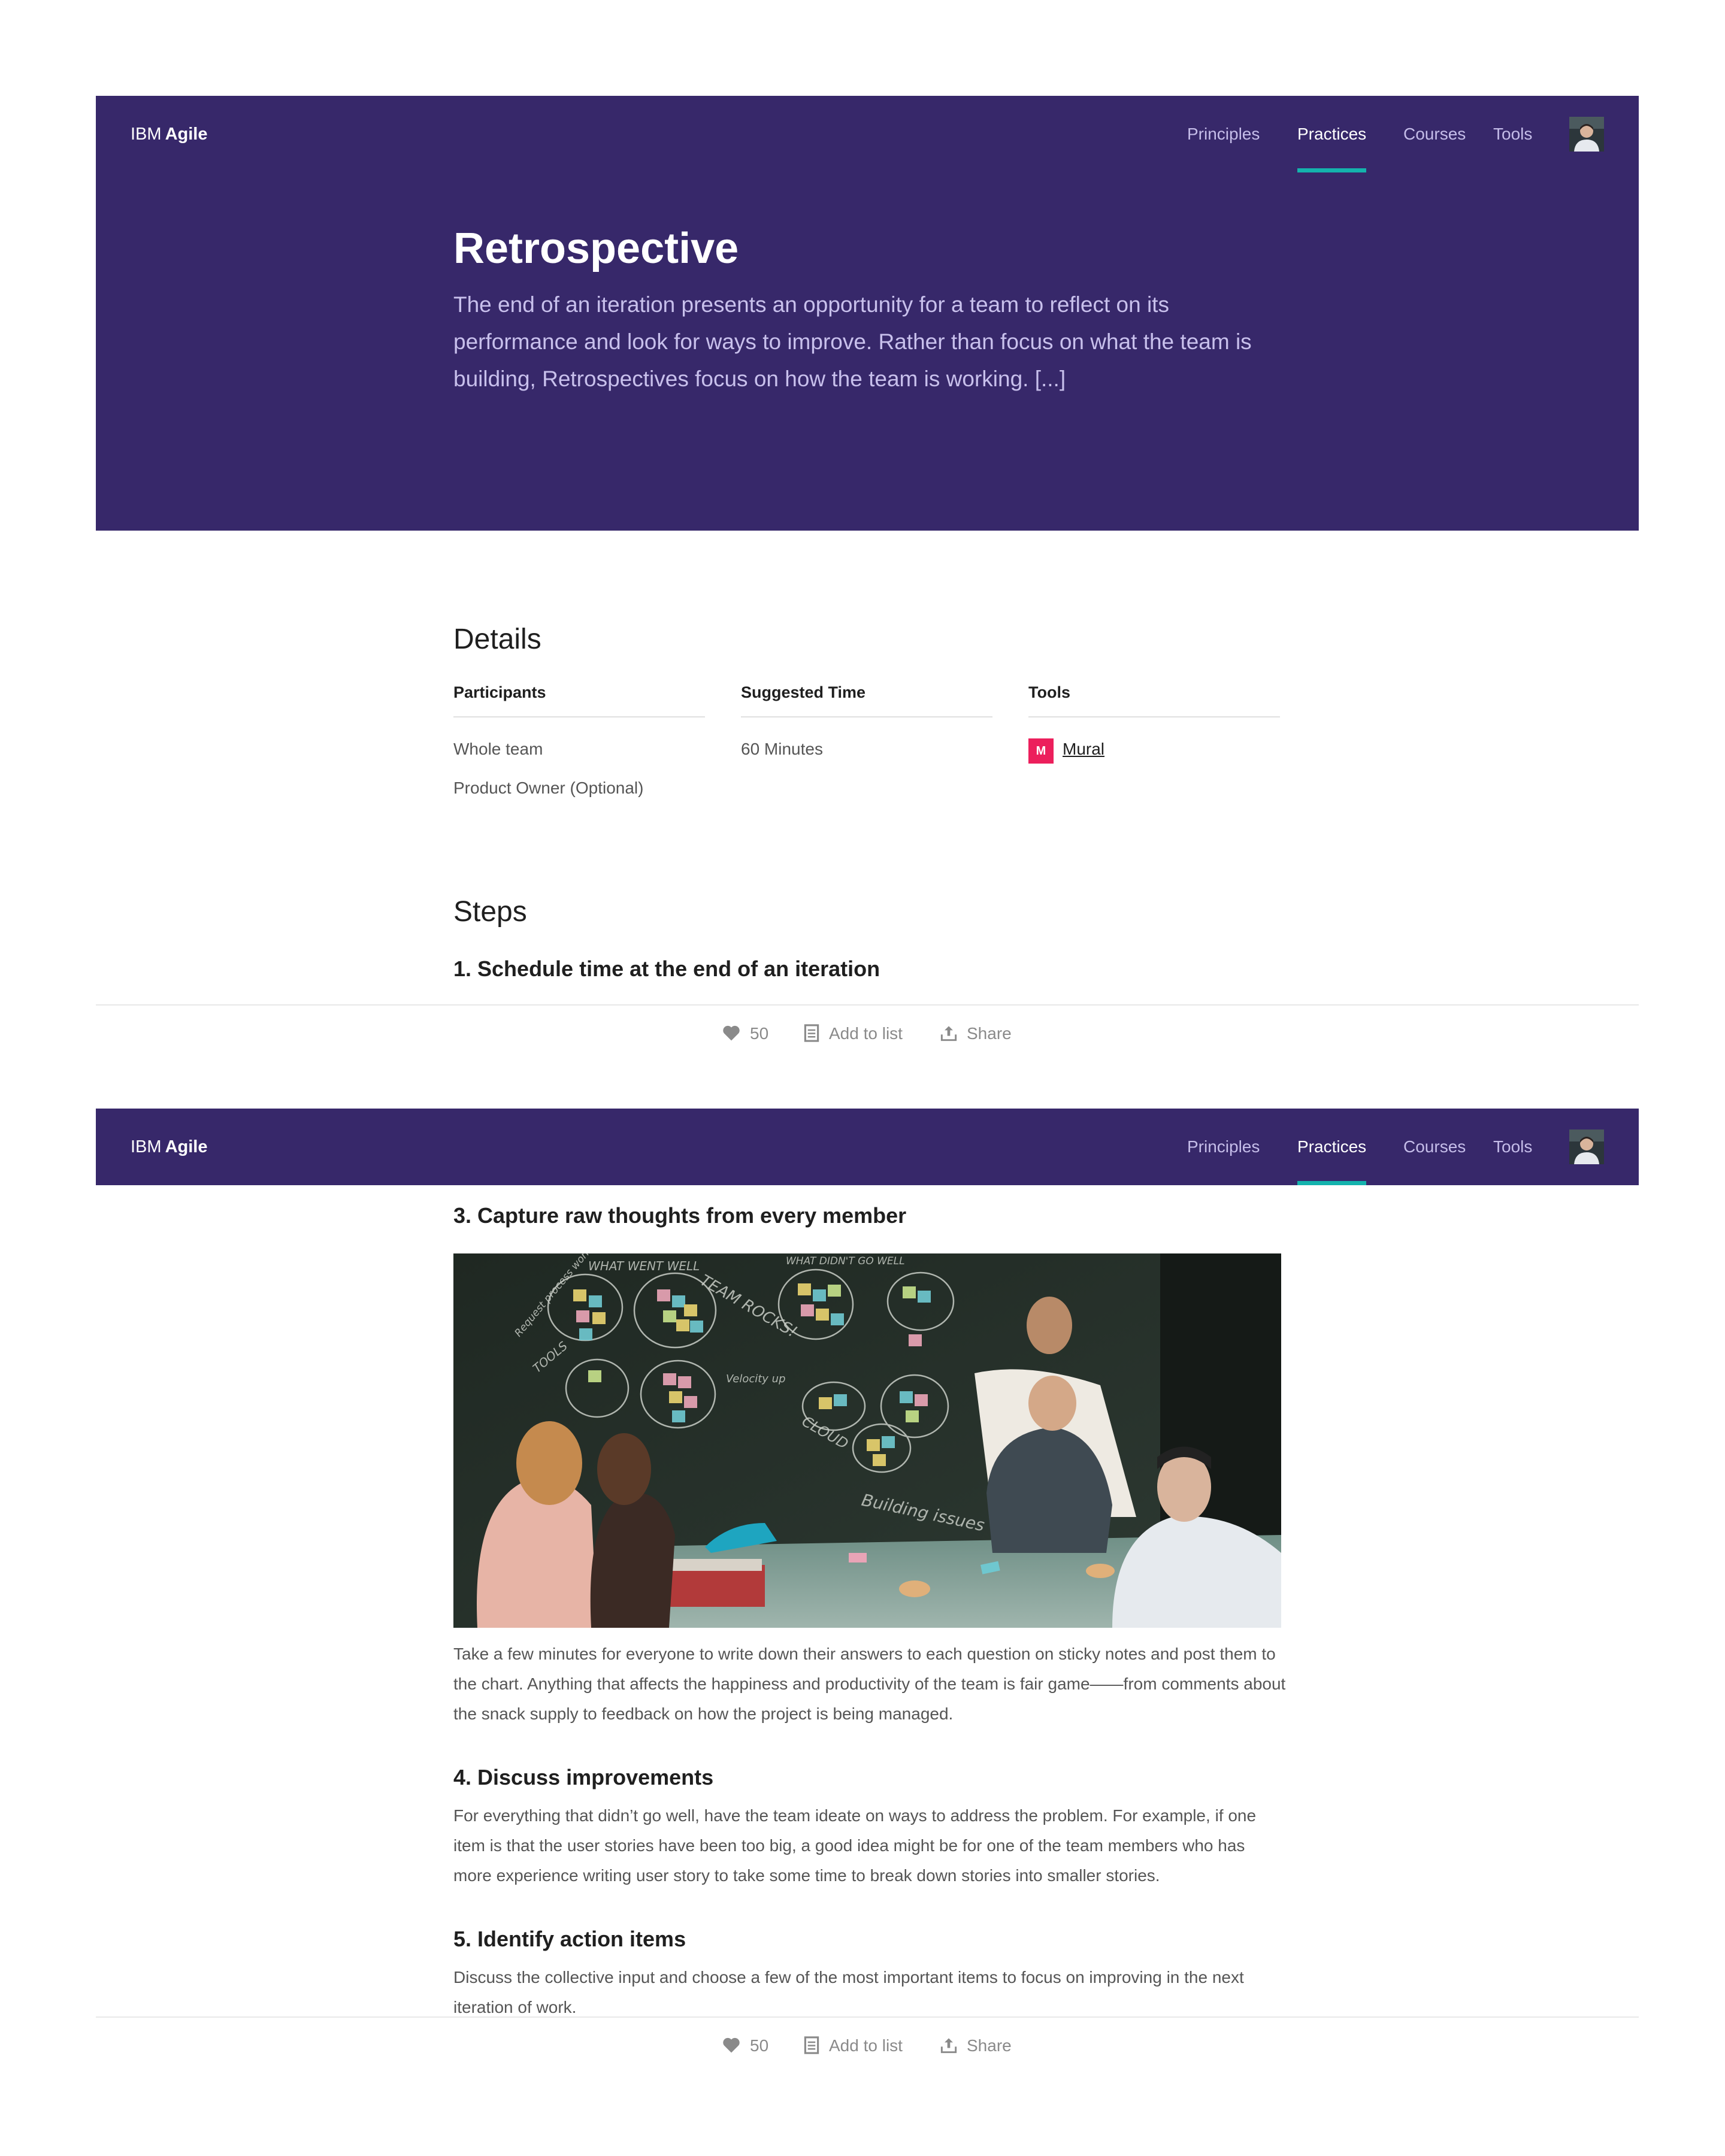 This screenshot has width=1725, height=2156. What do you see at coordinates (548, 788) in the screenshot?
I see `participant-item: Product Owner (Optional)` at bounding box center [548, 788].